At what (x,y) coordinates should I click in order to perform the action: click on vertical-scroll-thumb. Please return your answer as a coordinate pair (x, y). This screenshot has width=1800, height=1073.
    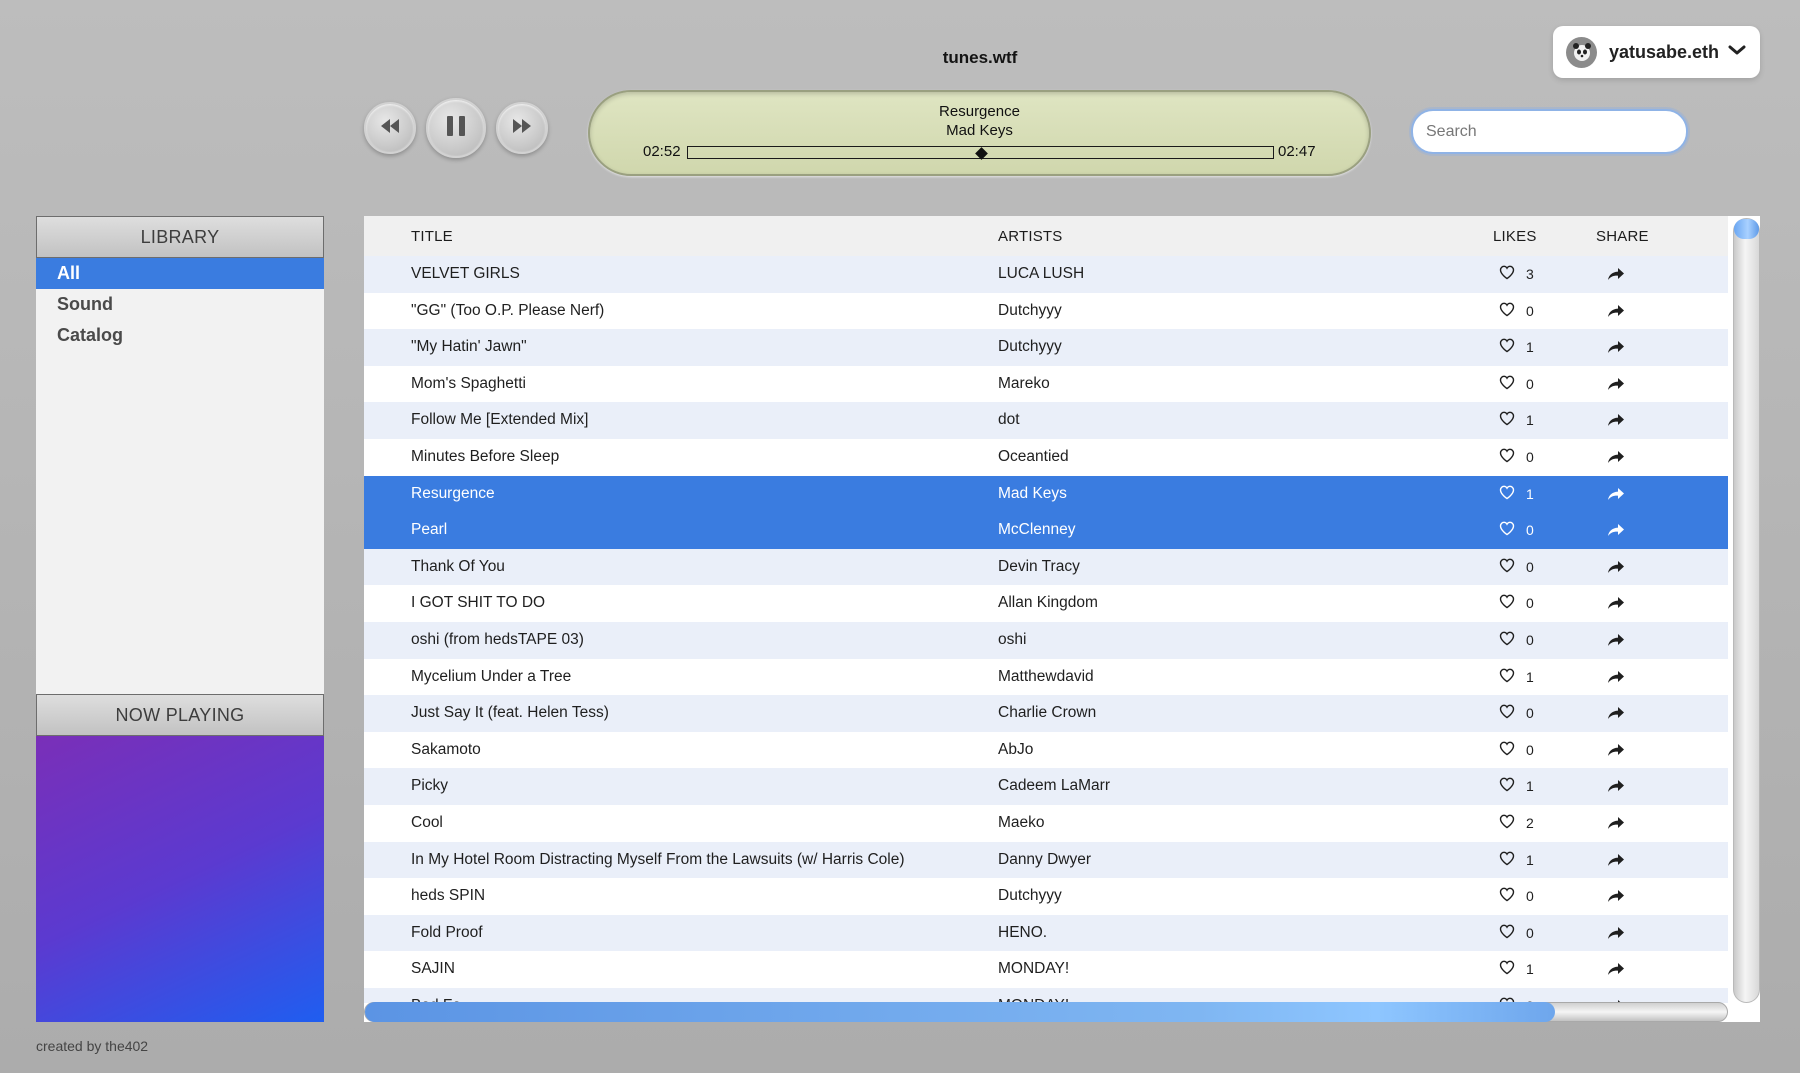
    Looking at the image, I should click on (1746, 229).